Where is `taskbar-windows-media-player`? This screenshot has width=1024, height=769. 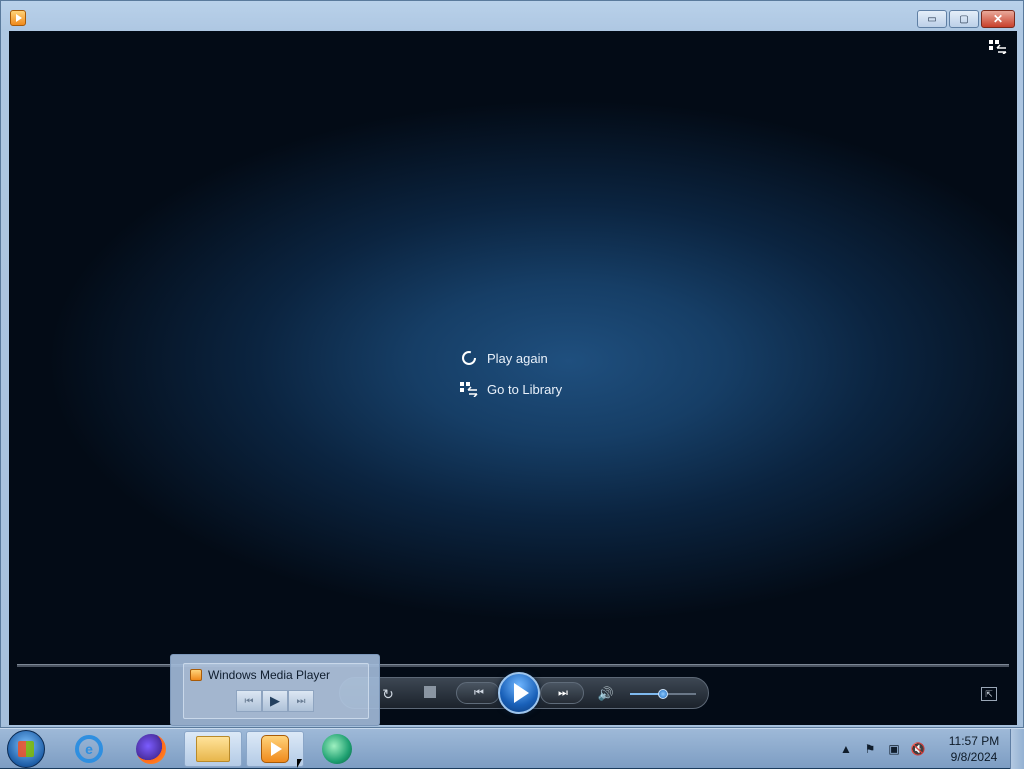 taskbar-windows-media-player is located at coordinates (275, 749).